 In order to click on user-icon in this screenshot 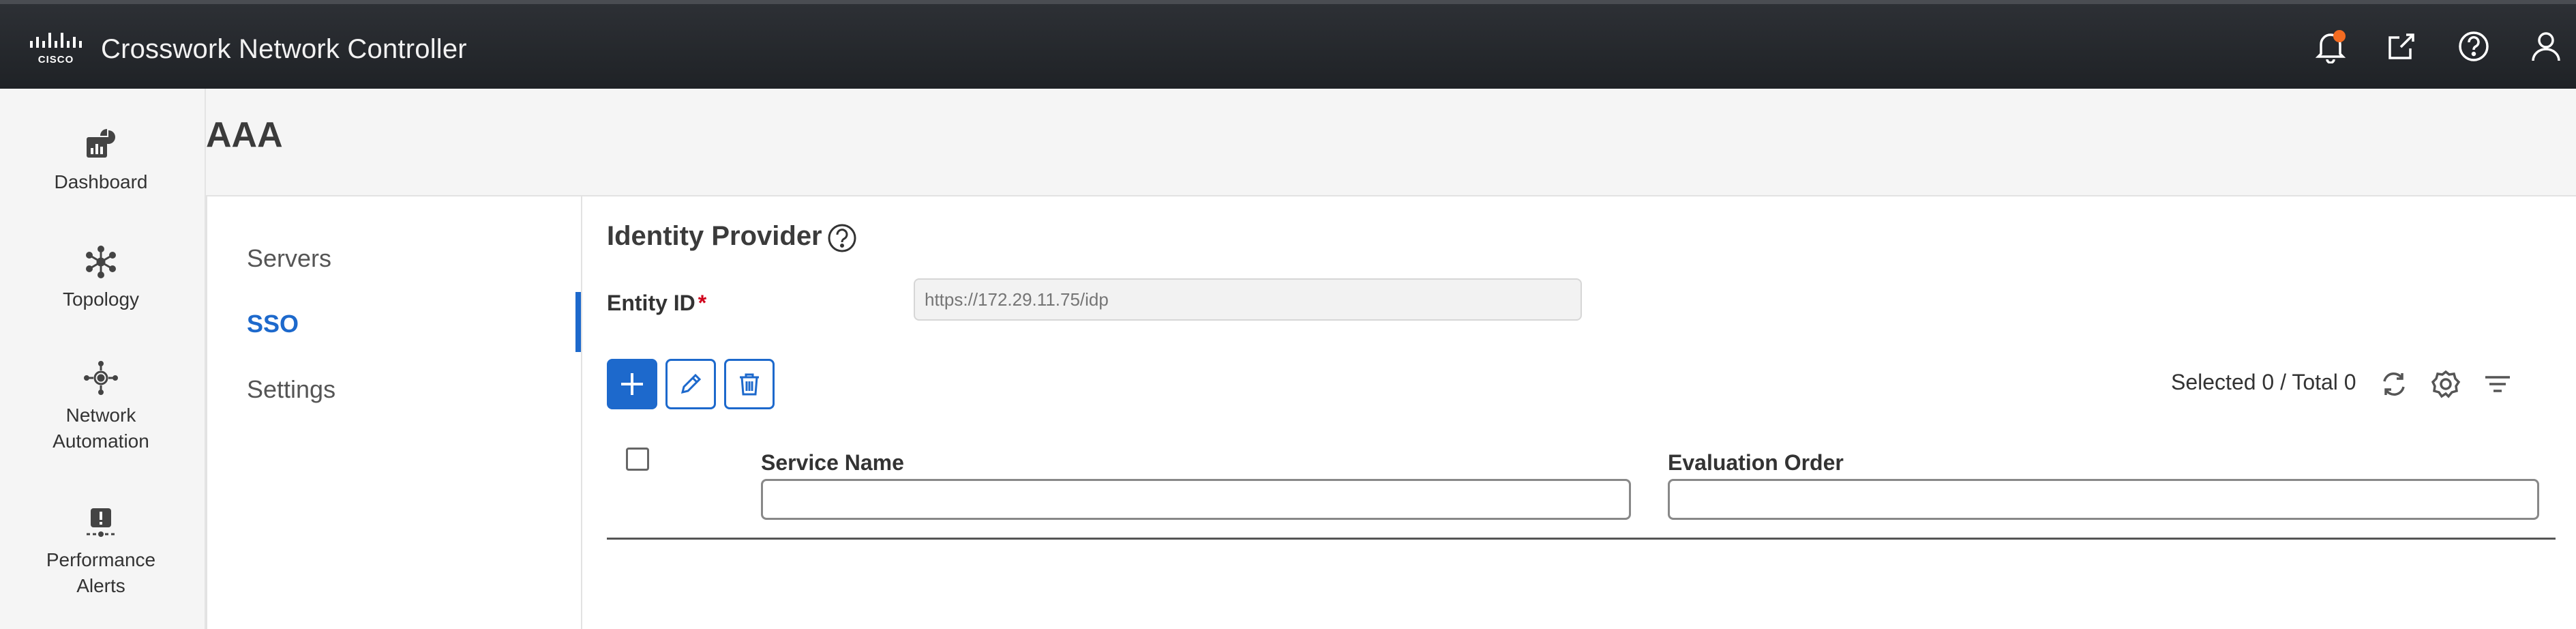, I will do `click(2546, 46)`.